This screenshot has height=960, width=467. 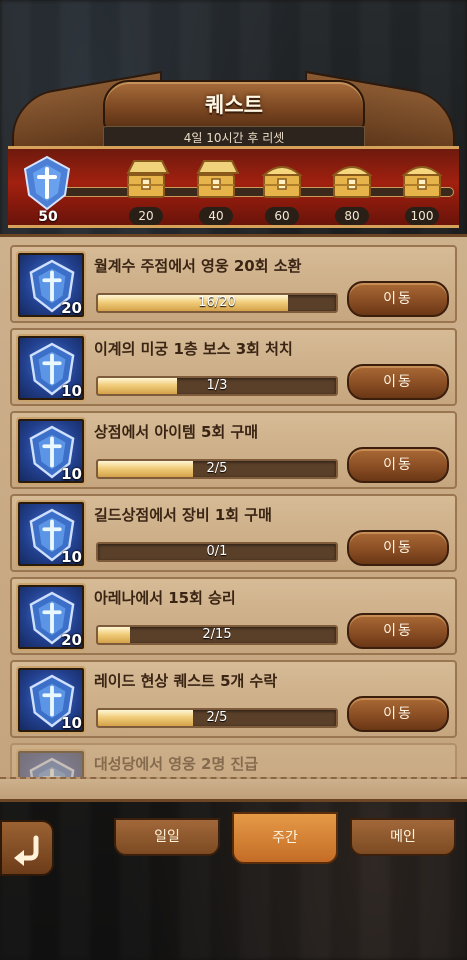 What do you see at coordinates (183, 515) in the screenshot?
I see `quest-title: 길드상점에서 장비 1회 구매` at bounding box center [183, 515].